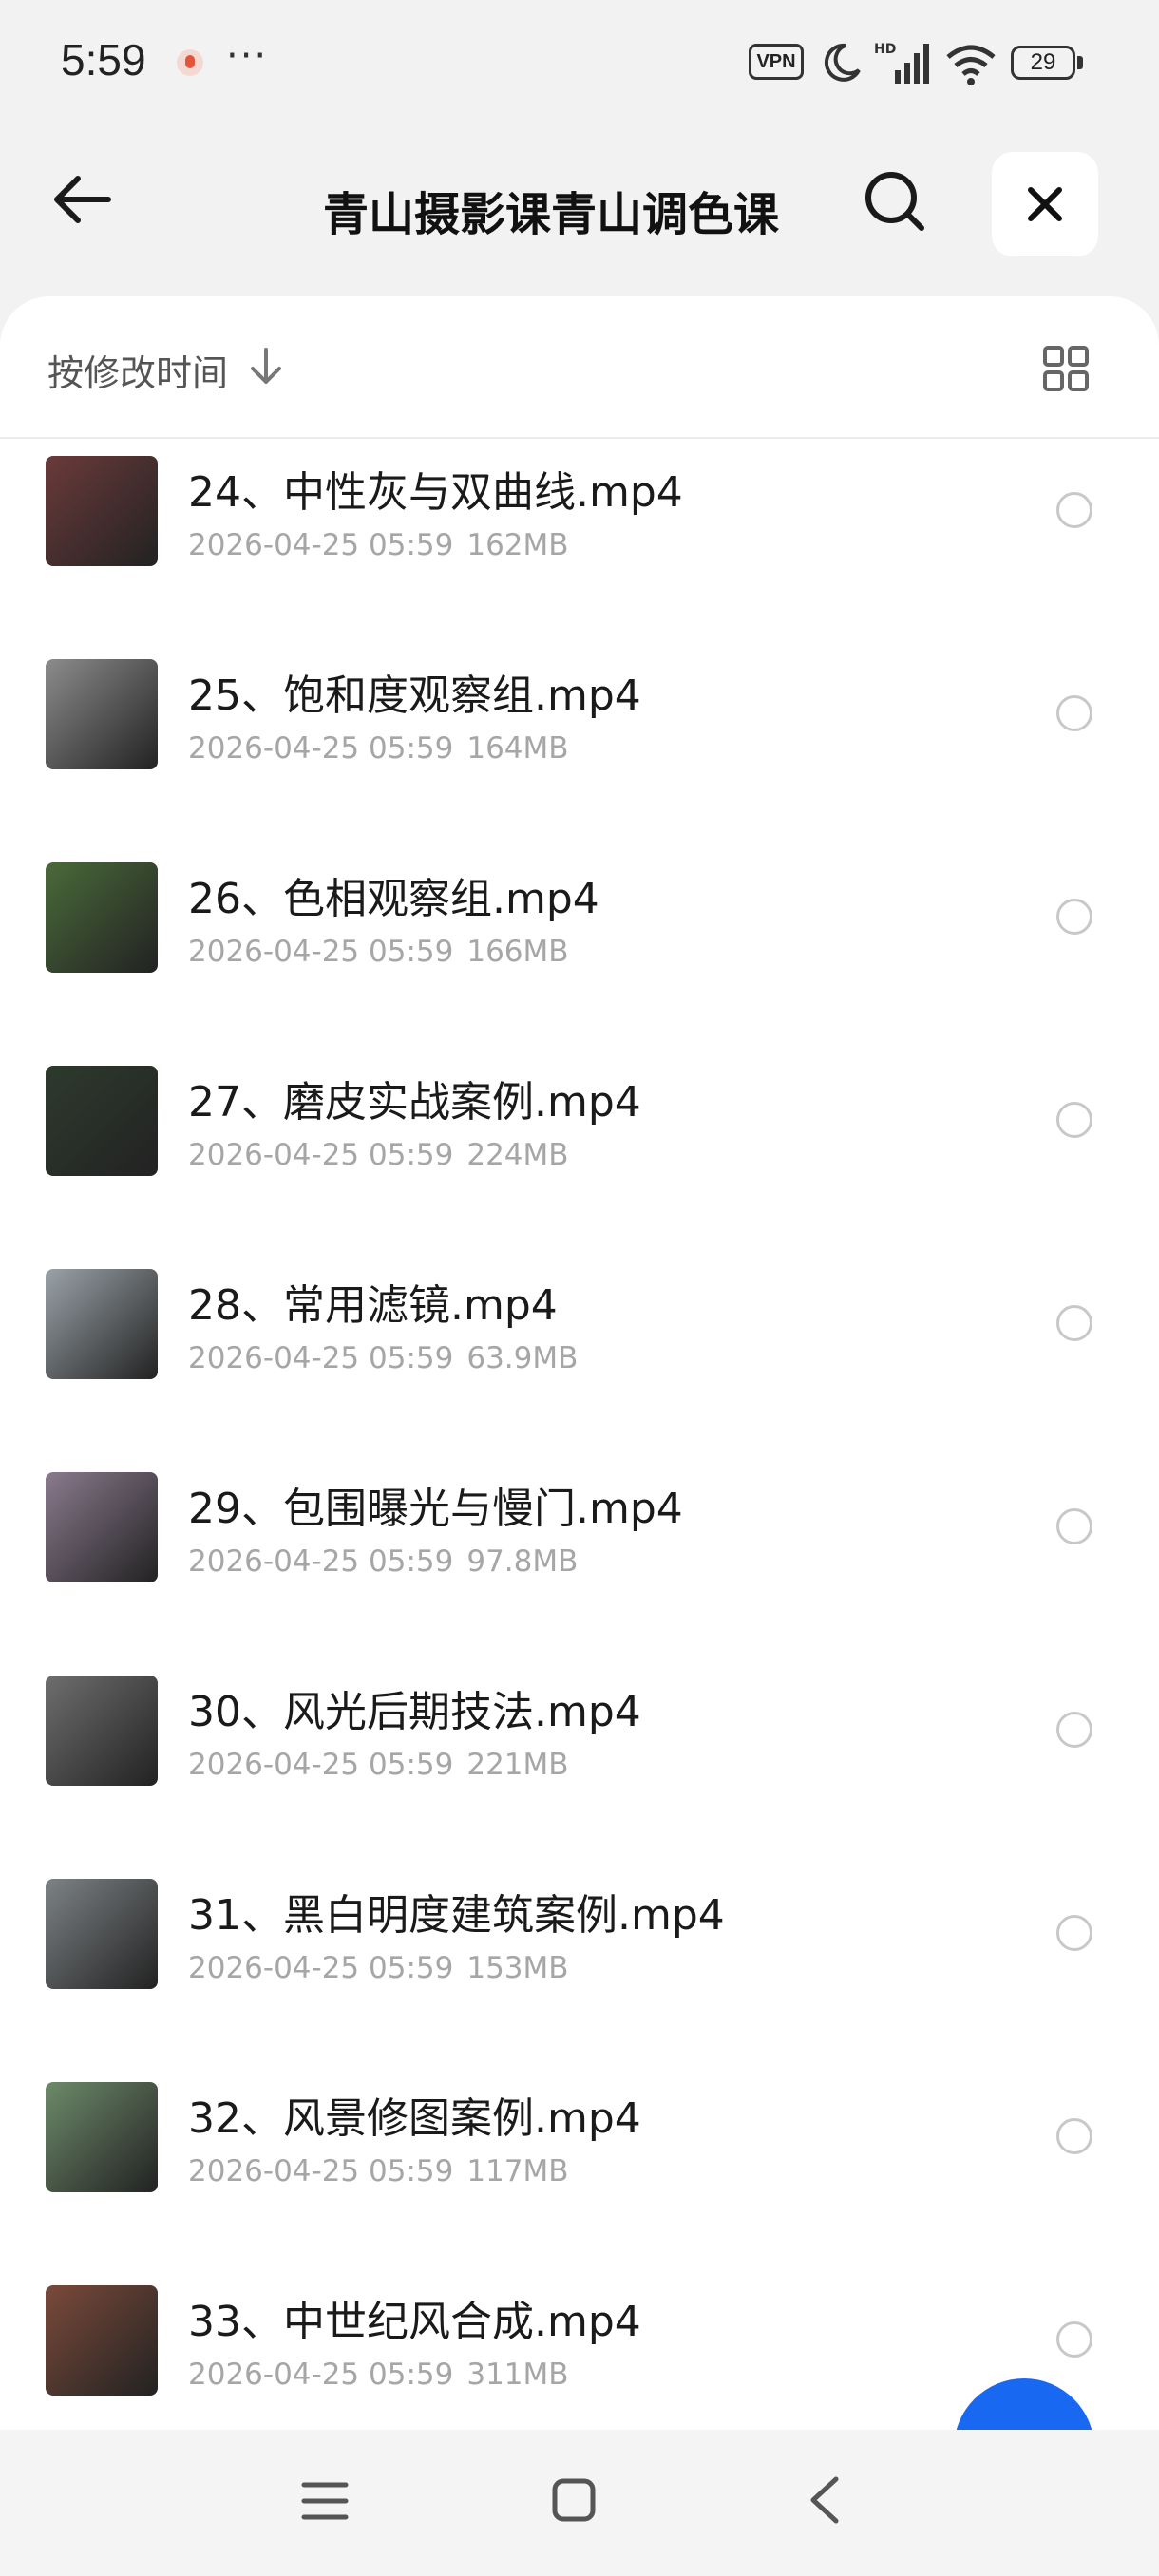 The width and height of the screenshot is (1159, 2576). What do you see at coordinates (776, 62) in the screenshot?
I see `vpn-badge: VPN` at bounding box center [776, 62].